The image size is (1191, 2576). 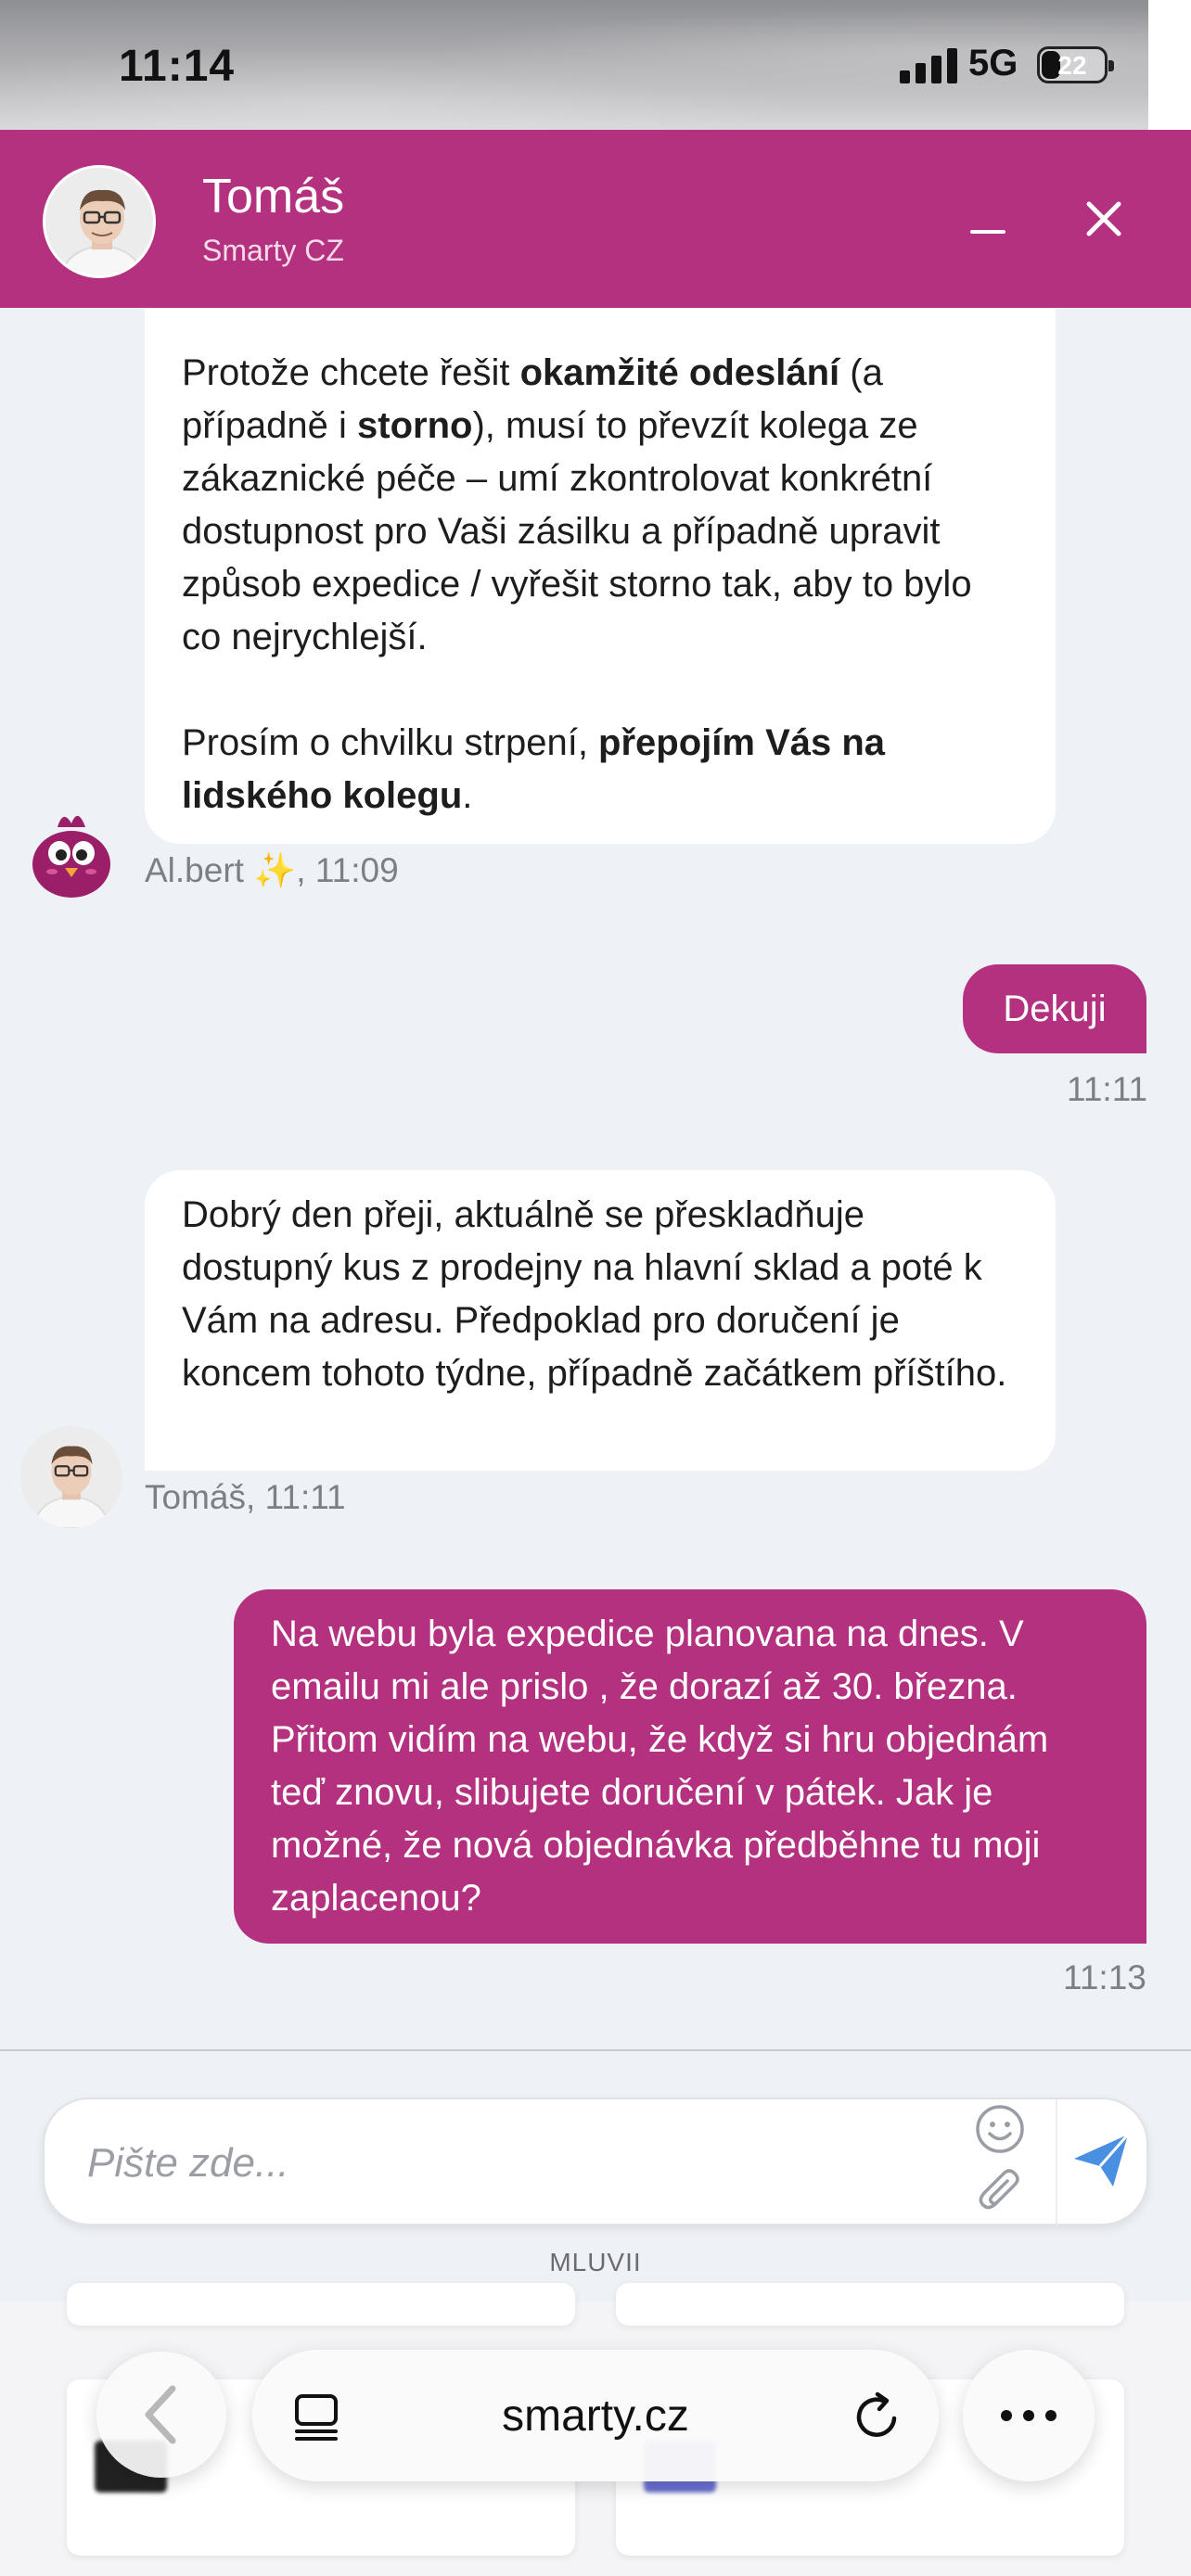 What do you see at coordinates (272, 870) in the screenshot?
I see `message-meta: Al.bert ✨, 11:09` at bounding box center [272, 870].